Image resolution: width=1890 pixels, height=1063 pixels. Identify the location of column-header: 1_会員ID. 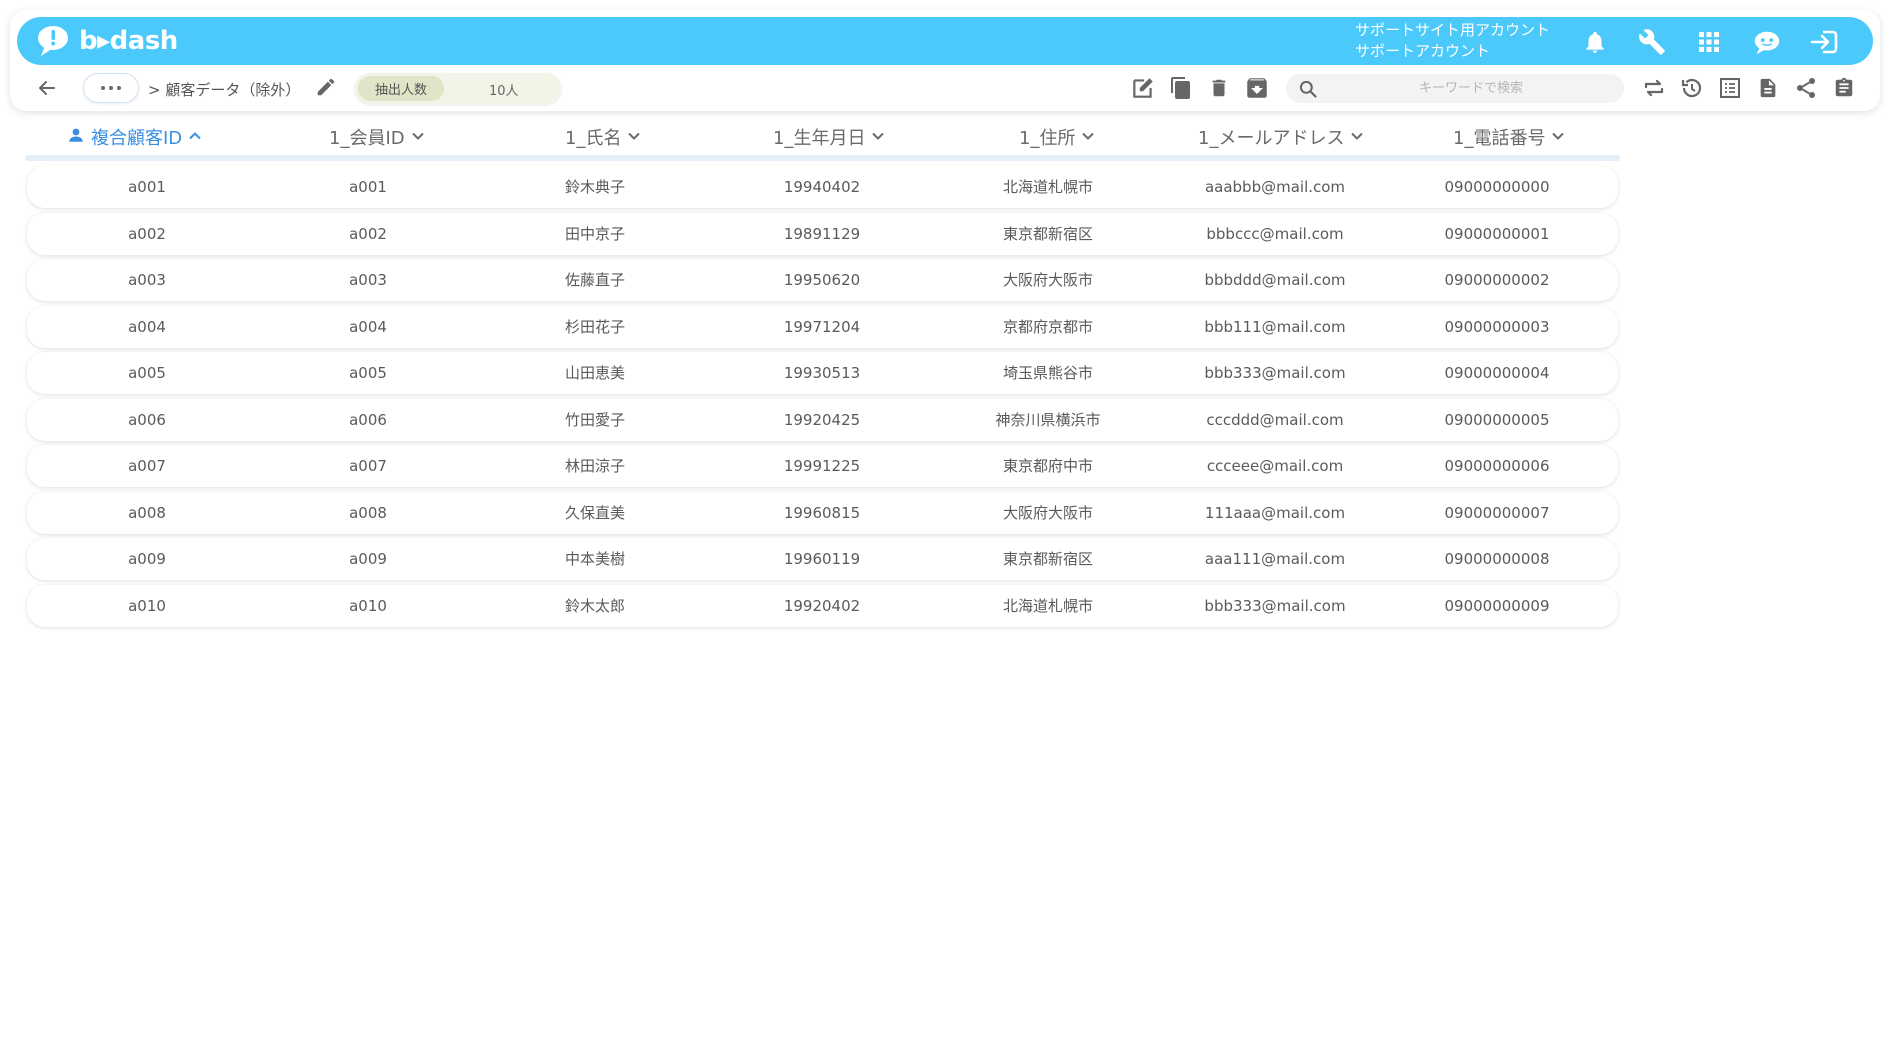
(377, 137).